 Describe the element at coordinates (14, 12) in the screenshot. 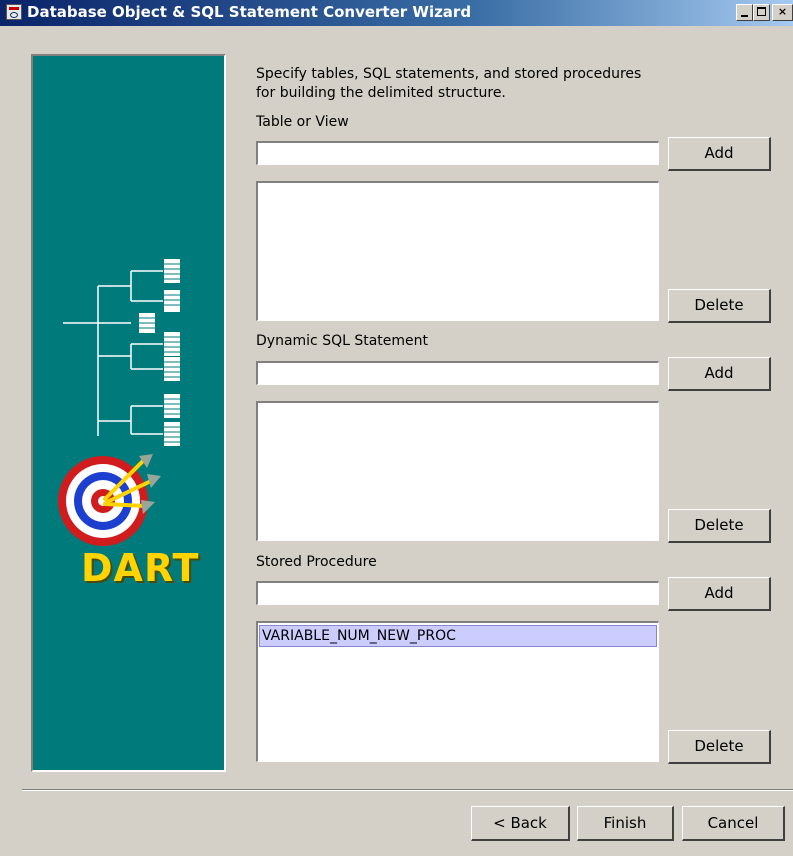

I see `java-app-icon` at that location.